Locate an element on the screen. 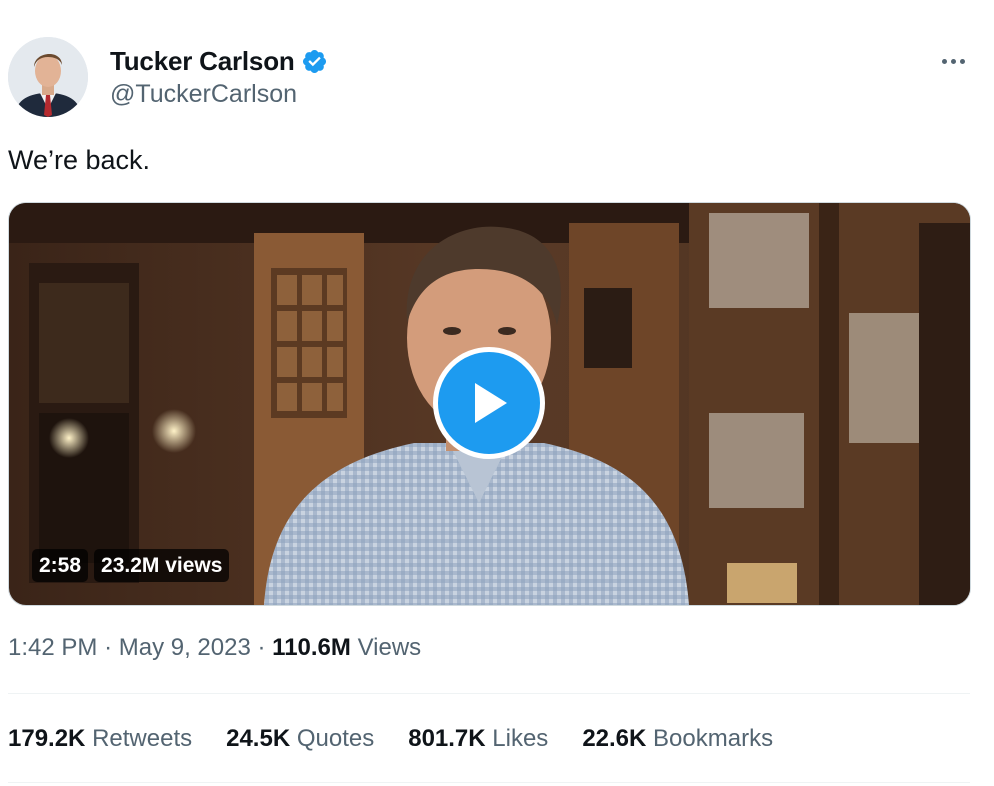  likes-label: Likes is located at coordinates (520, 738).